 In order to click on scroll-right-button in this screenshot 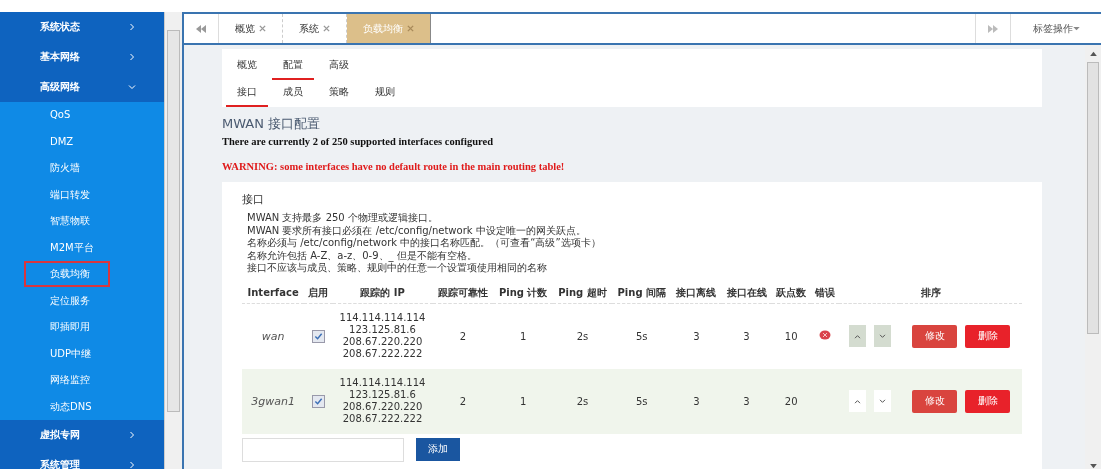, I will do `click(993, 28)`.